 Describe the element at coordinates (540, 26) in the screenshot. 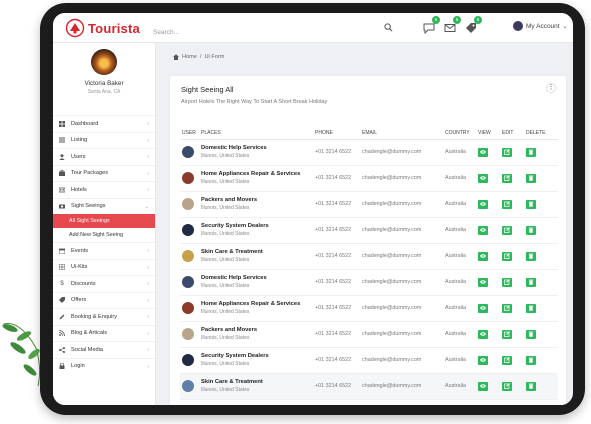

I see `account-menu: My Account ⌄` at that location.